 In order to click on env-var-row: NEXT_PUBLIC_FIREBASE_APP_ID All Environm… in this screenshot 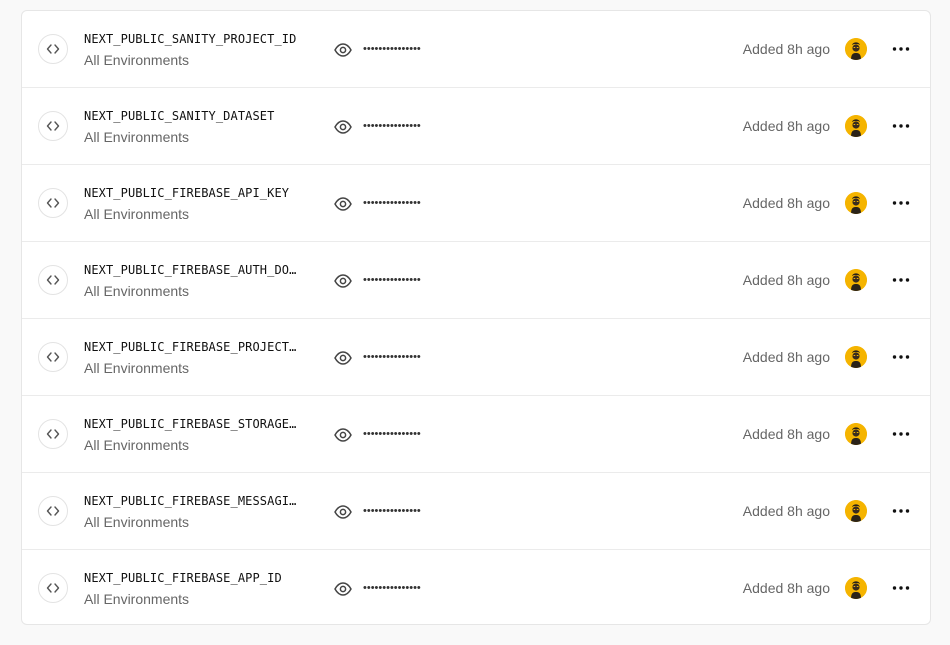, I will do `click(476, 587)`.